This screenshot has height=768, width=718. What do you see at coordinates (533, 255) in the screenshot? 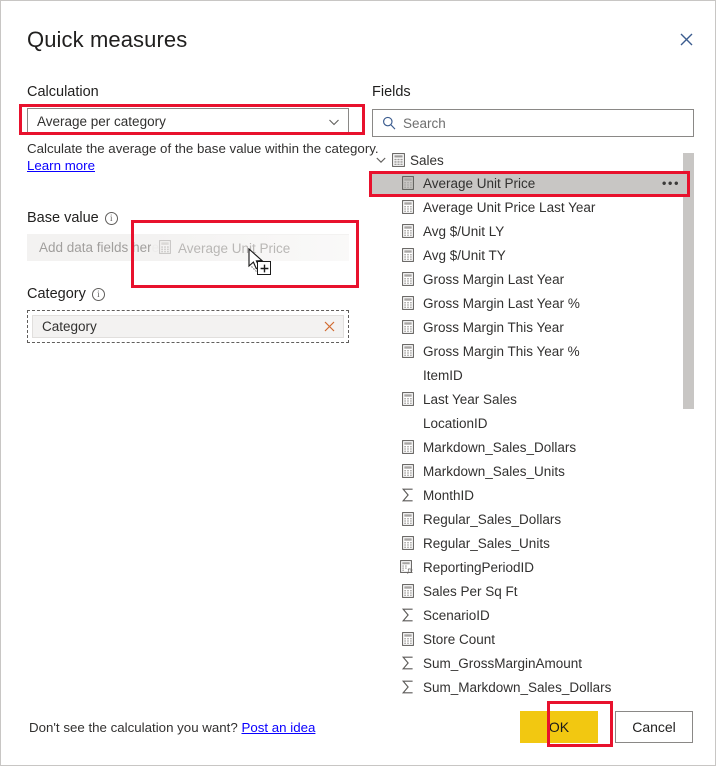
I see `field-list-item: Avg $/Unit TY` at bounding box center [533, 255].